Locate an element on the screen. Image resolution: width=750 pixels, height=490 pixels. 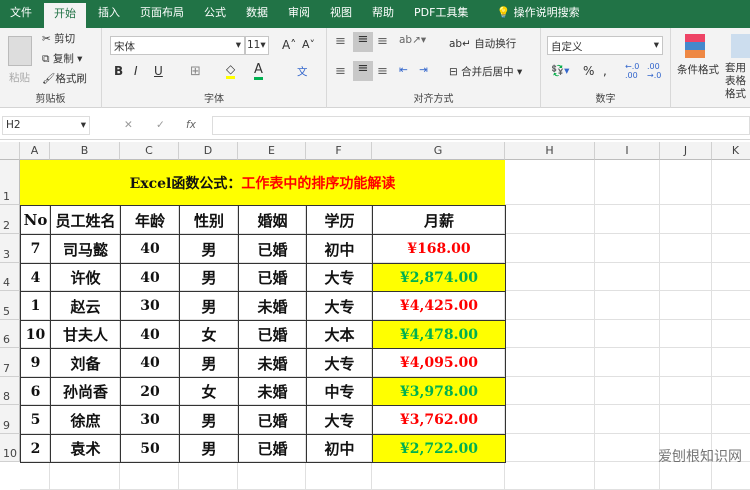
table-cell: 孙尚香 is located at coordinates (85, 391).